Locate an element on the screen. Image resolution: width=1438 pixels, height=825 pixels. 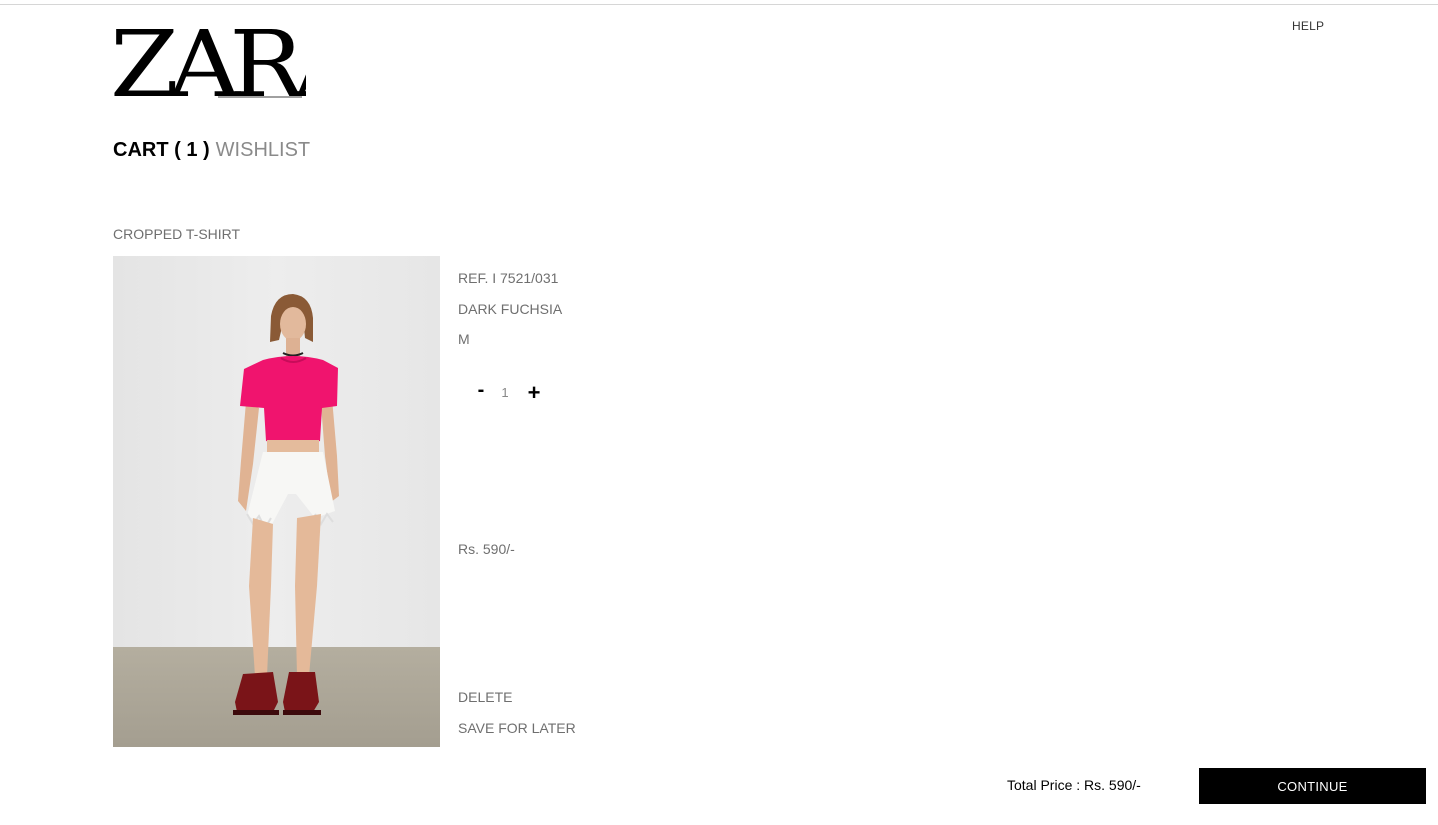
product-name: CROPPED T-SHIRT is located at coordinates (177, 234).